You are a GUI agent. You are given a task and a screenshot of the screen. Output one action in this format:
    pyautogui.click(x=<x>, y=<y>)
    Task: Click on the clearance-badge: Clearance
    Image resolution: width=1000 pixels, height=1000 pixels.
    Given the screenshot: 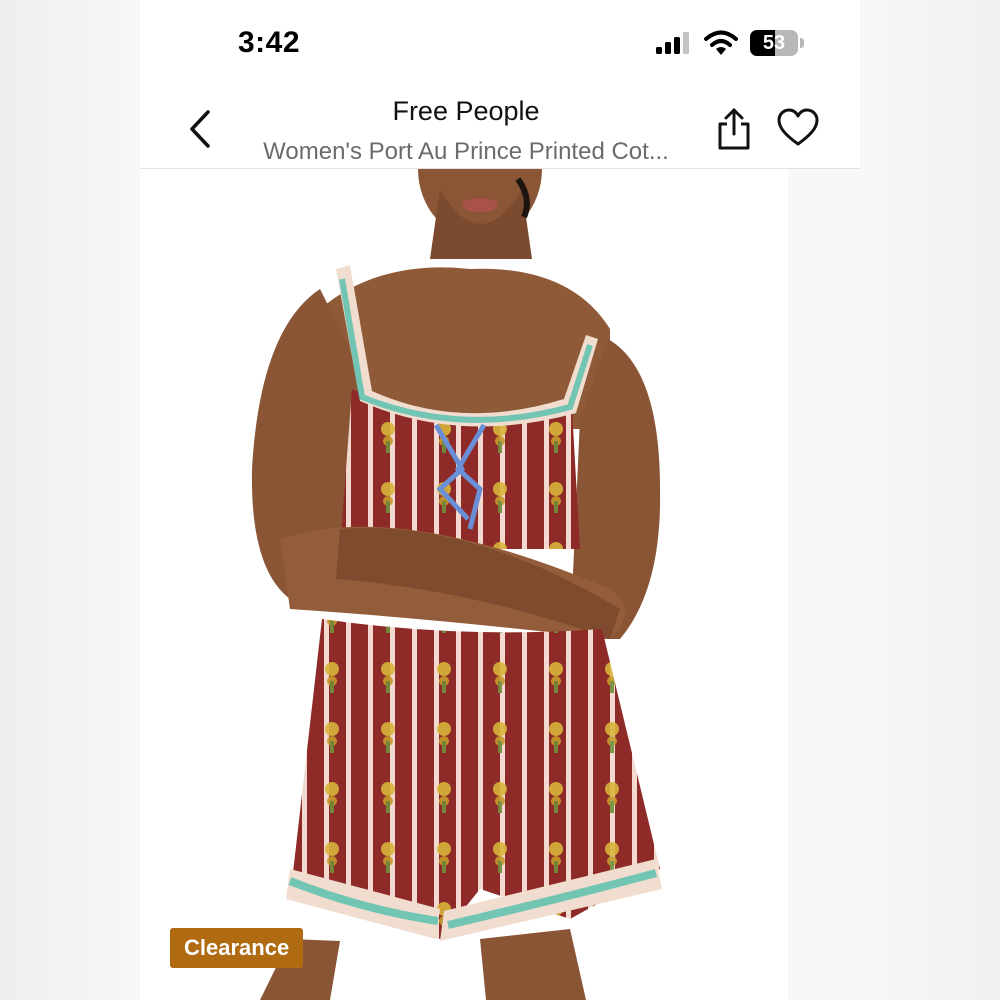 What is the action you would take?
    pyautogui.click(x=237, y=948)
    